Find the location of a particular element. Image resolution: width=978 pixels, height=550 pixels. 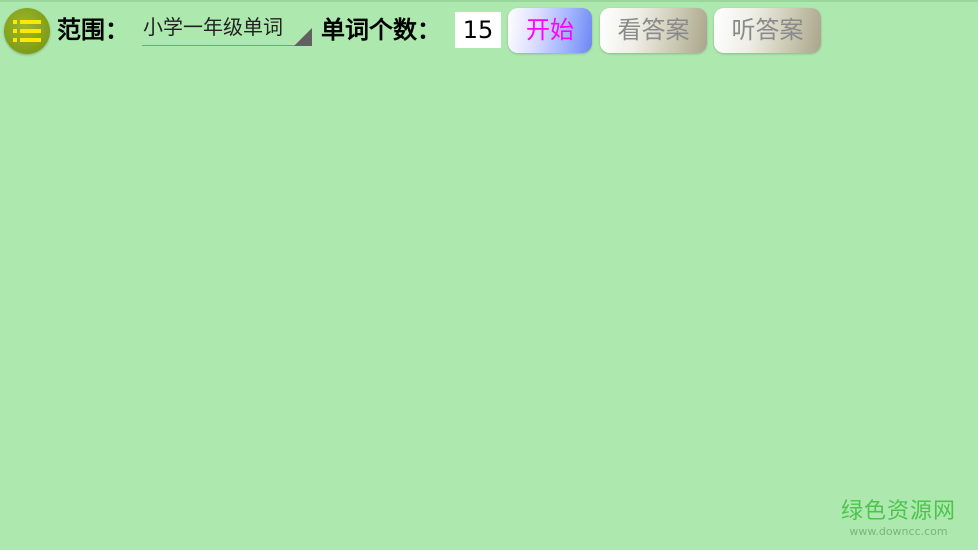

start-button: 开始 is located at coordinates (550, 30).